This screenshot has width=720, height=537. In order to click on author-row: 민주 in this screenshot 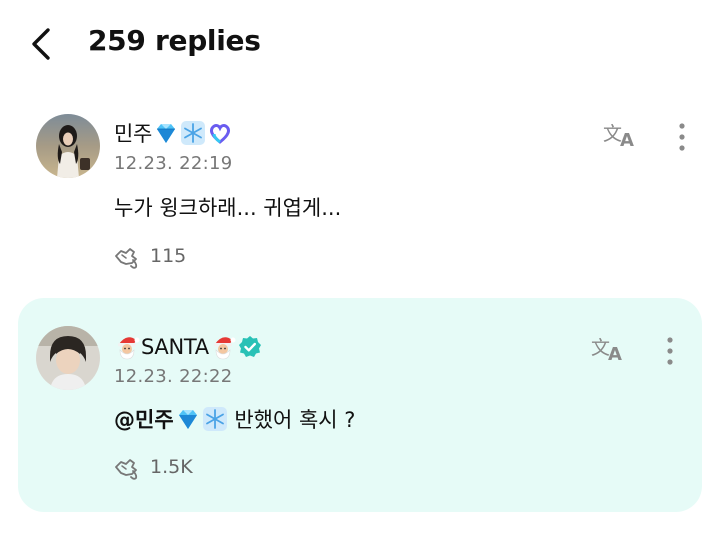, I will do `click(173, 133)`.